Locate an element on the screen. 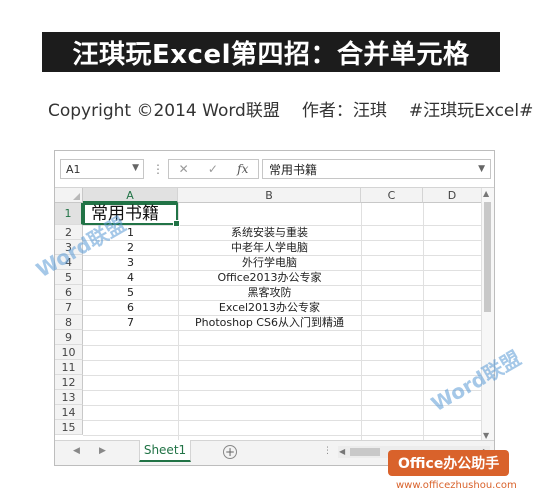 Image resolution: width=550 pixels, height=500 pixels. cell-b6: 黑客攻防 is located at coordinates (269, 292).